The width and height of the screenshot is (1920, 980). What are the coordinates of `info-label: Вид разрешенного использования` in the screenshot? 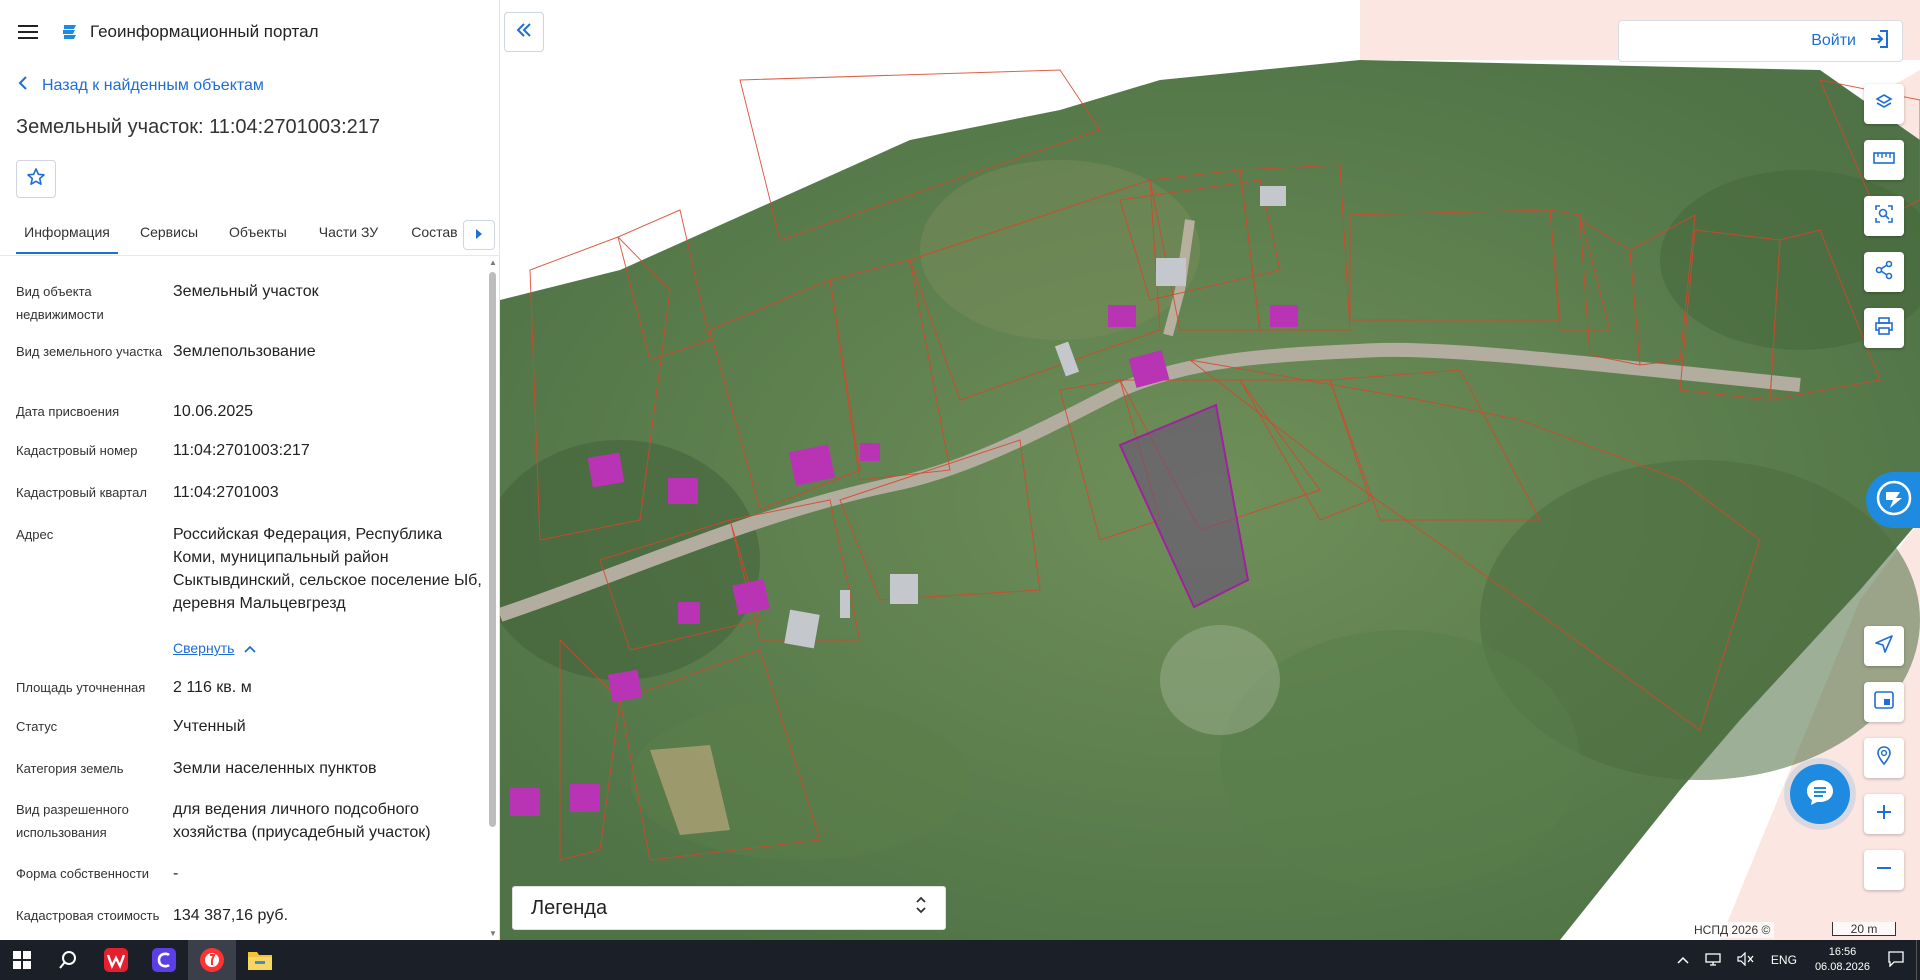 It's located at (72, 821).